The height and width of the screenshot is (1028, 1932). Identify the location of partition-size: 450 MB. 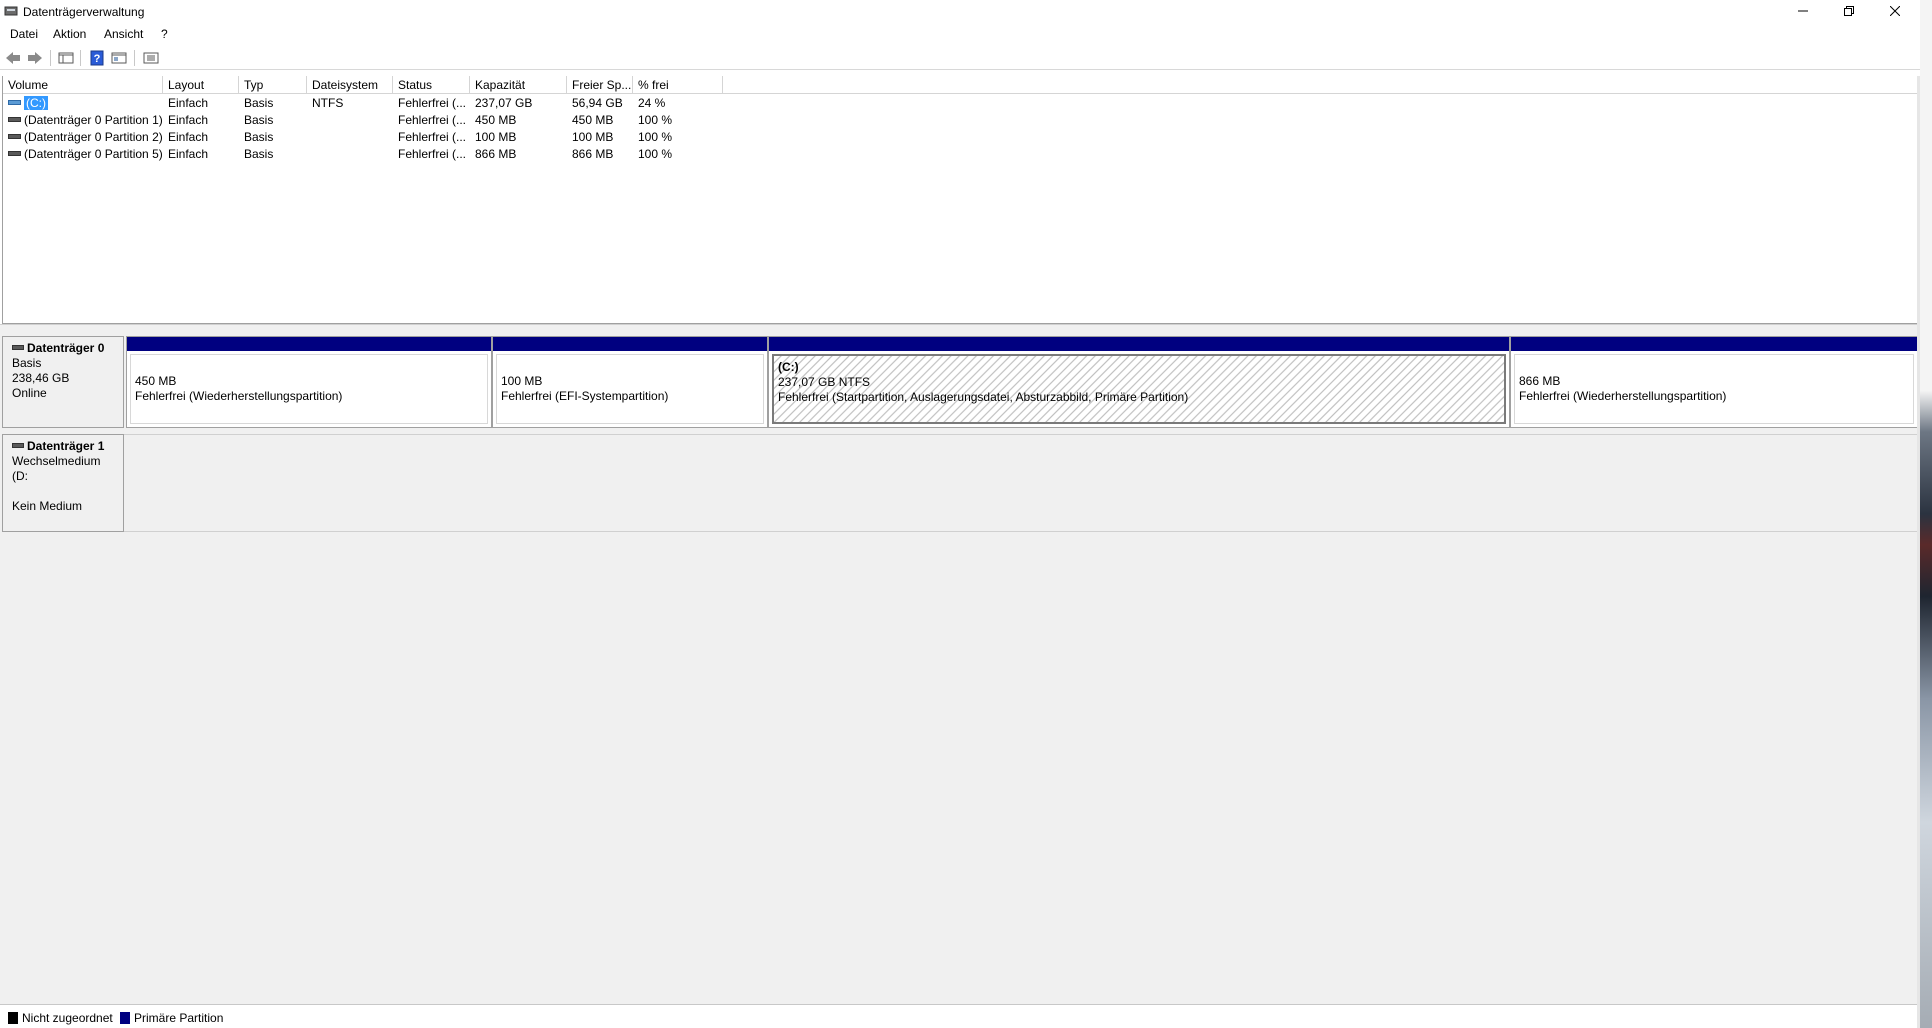
(156, 381).